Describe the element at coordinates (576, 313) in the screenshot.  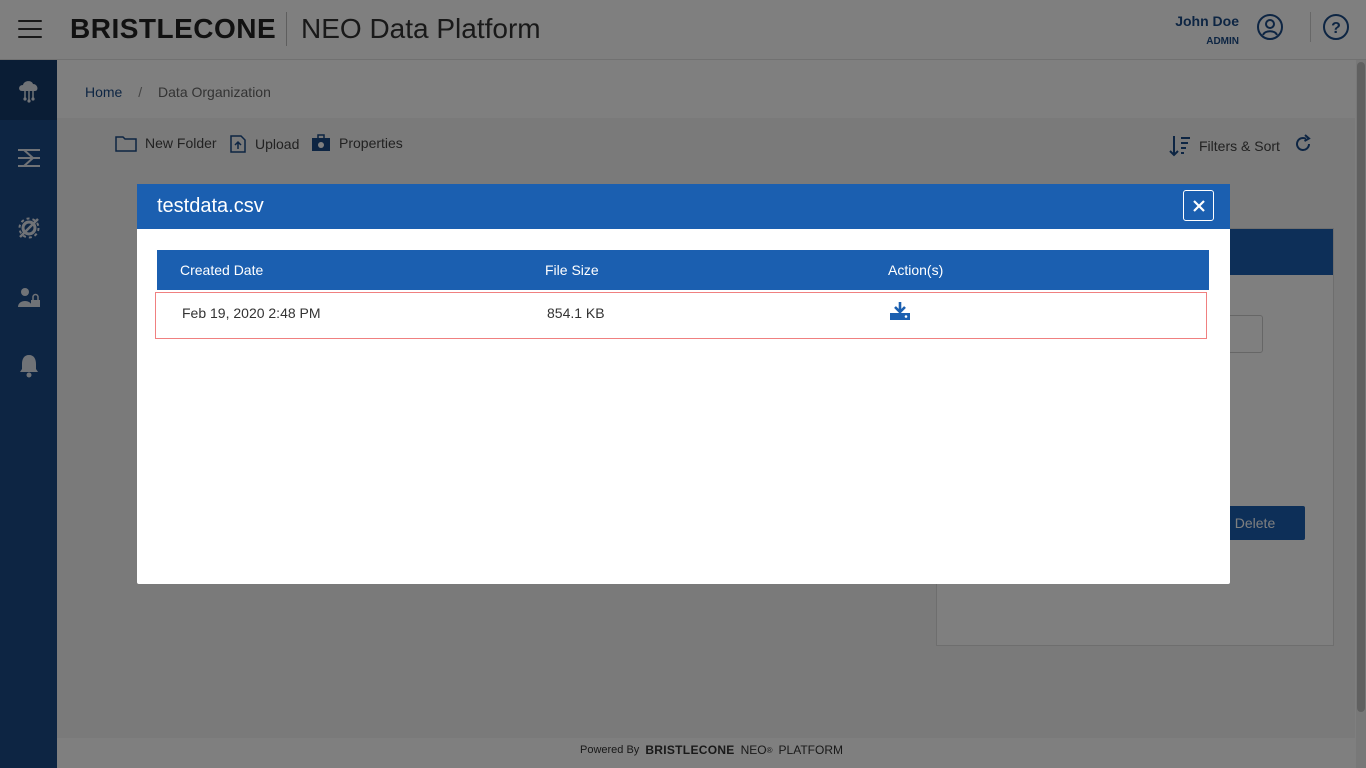
I see `cell-file-size: 854.1 KB` at that location.